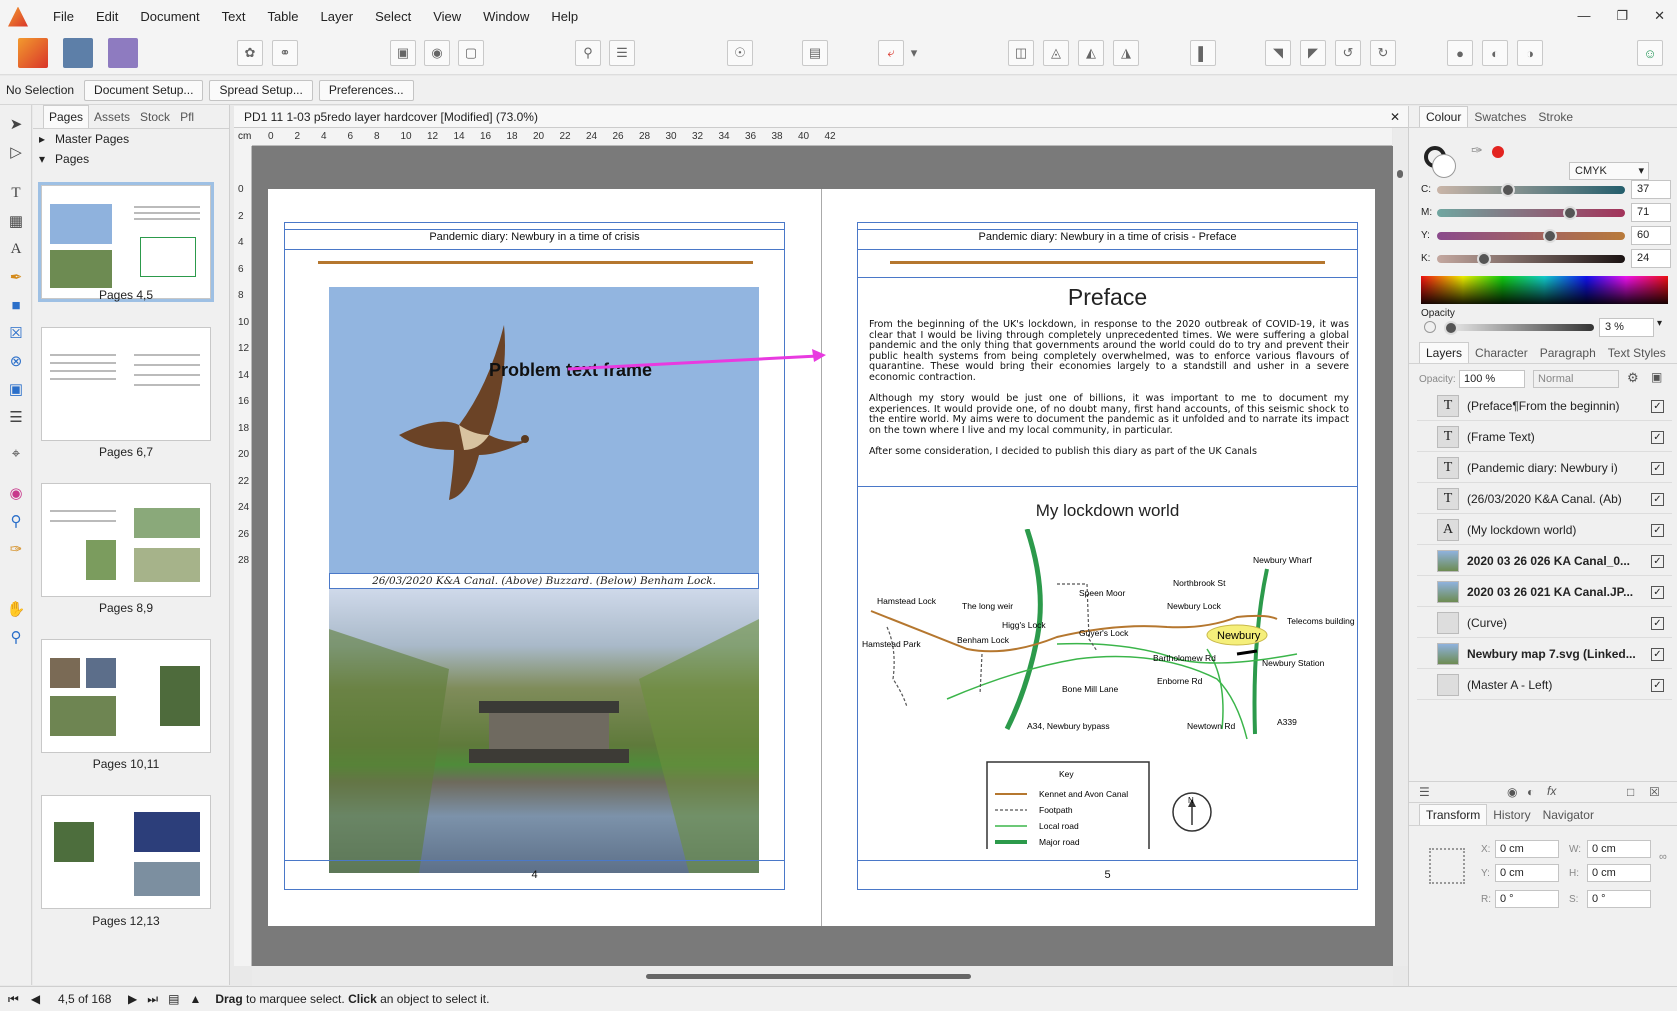 The height and width of the screenshot is (1011, 1677). Describe the element at coordinates (1512, 792) in the screenshot. I see `mask-icon: ◉` at that location.